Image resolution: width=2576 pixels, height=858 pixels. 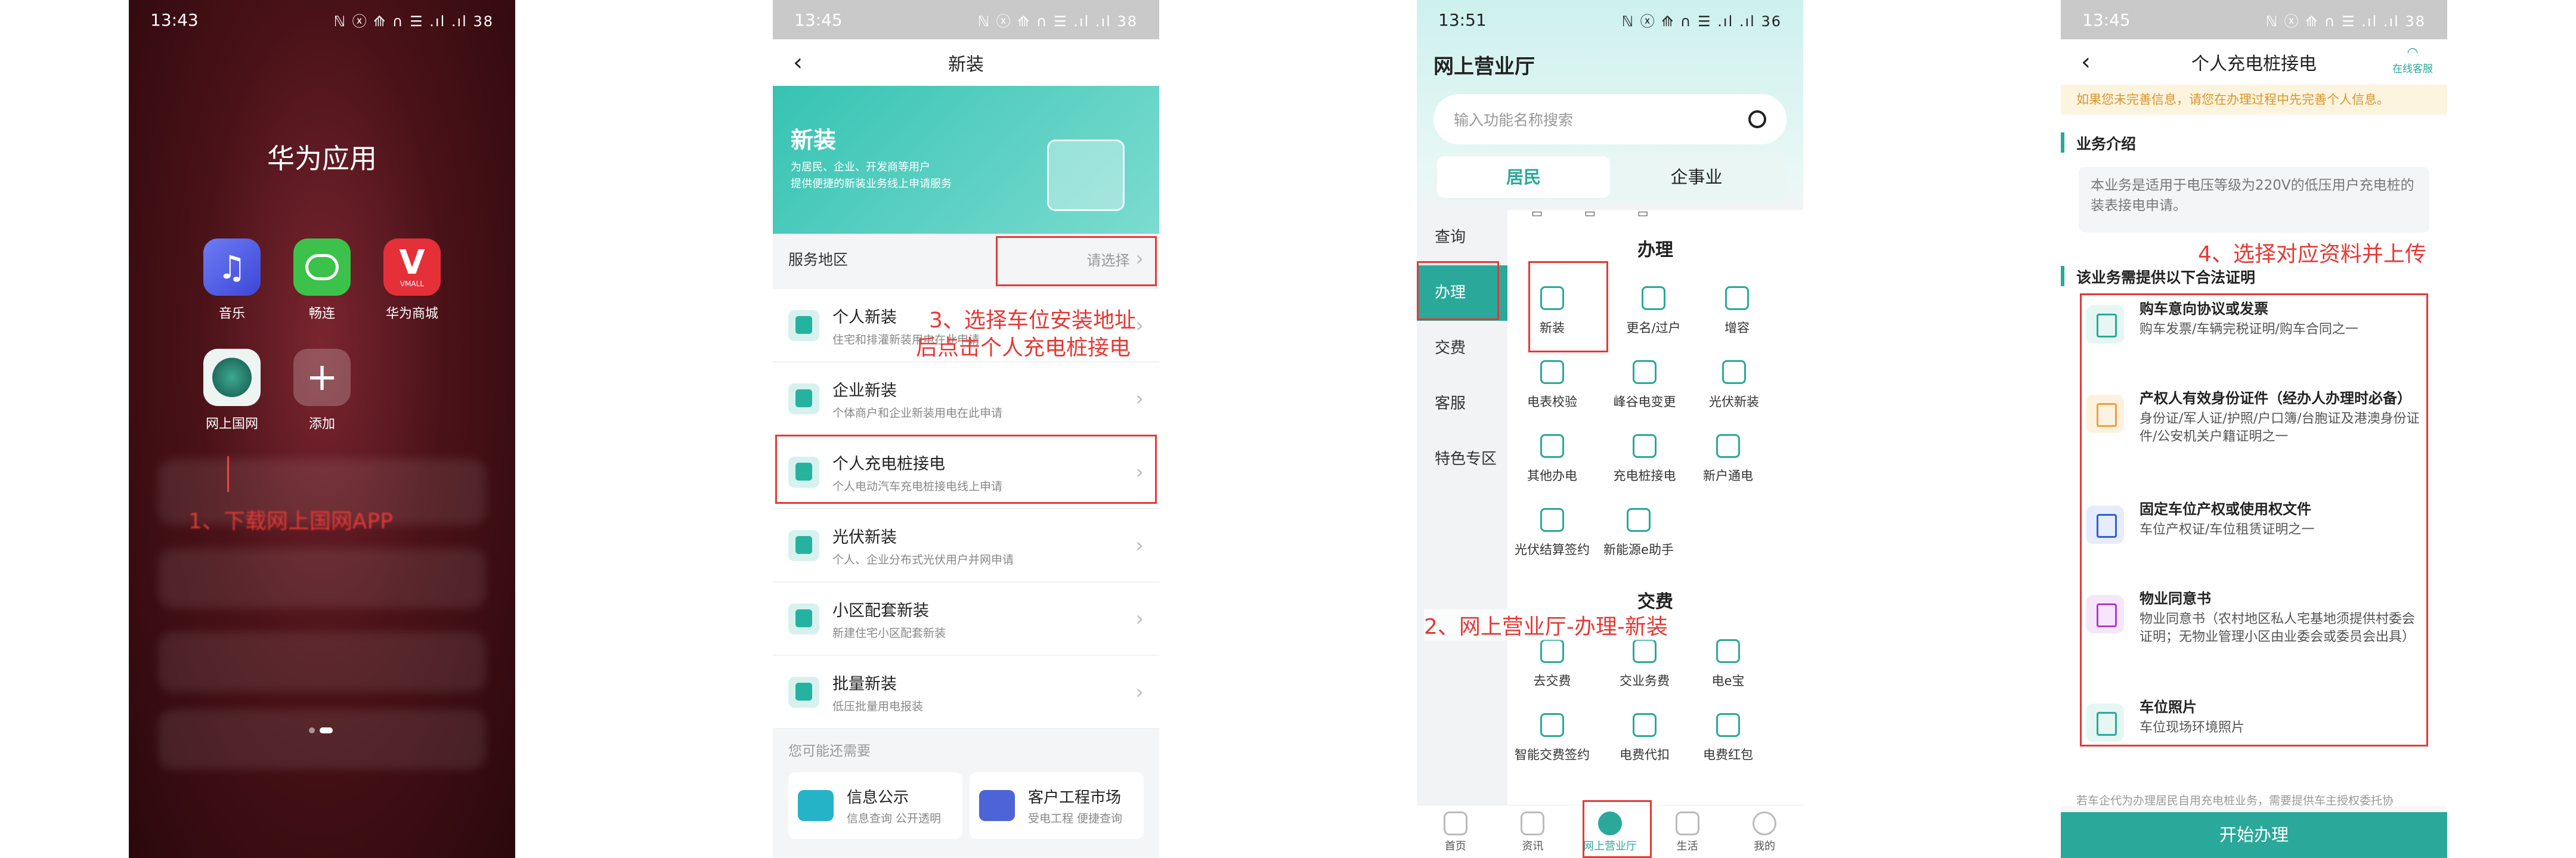 I want to click on tab-enterprise: 企事业, so click(x=1696, y=177).